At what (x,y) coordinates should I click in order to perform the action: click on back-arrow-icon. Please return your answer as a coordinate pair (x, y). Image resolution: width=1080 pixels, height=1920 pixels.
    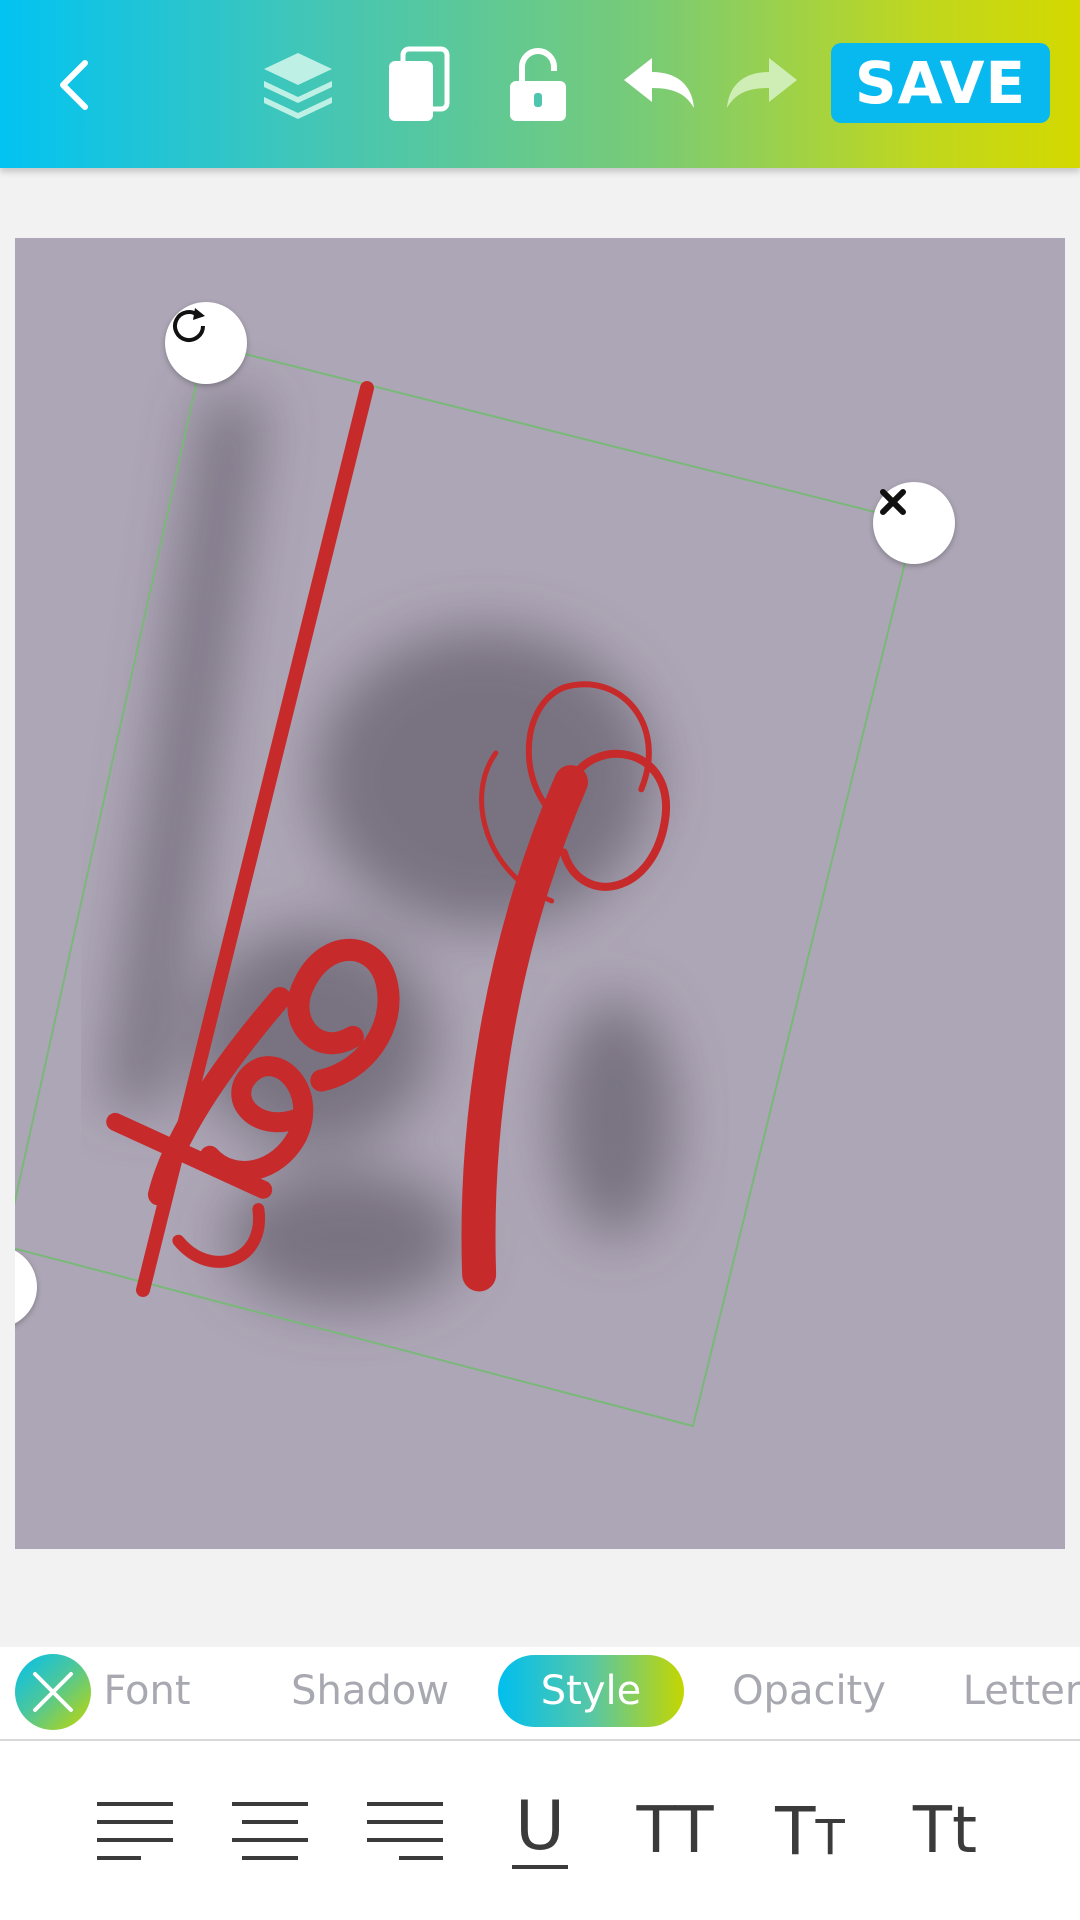
    Looking at the image, I should click on (75, 85).